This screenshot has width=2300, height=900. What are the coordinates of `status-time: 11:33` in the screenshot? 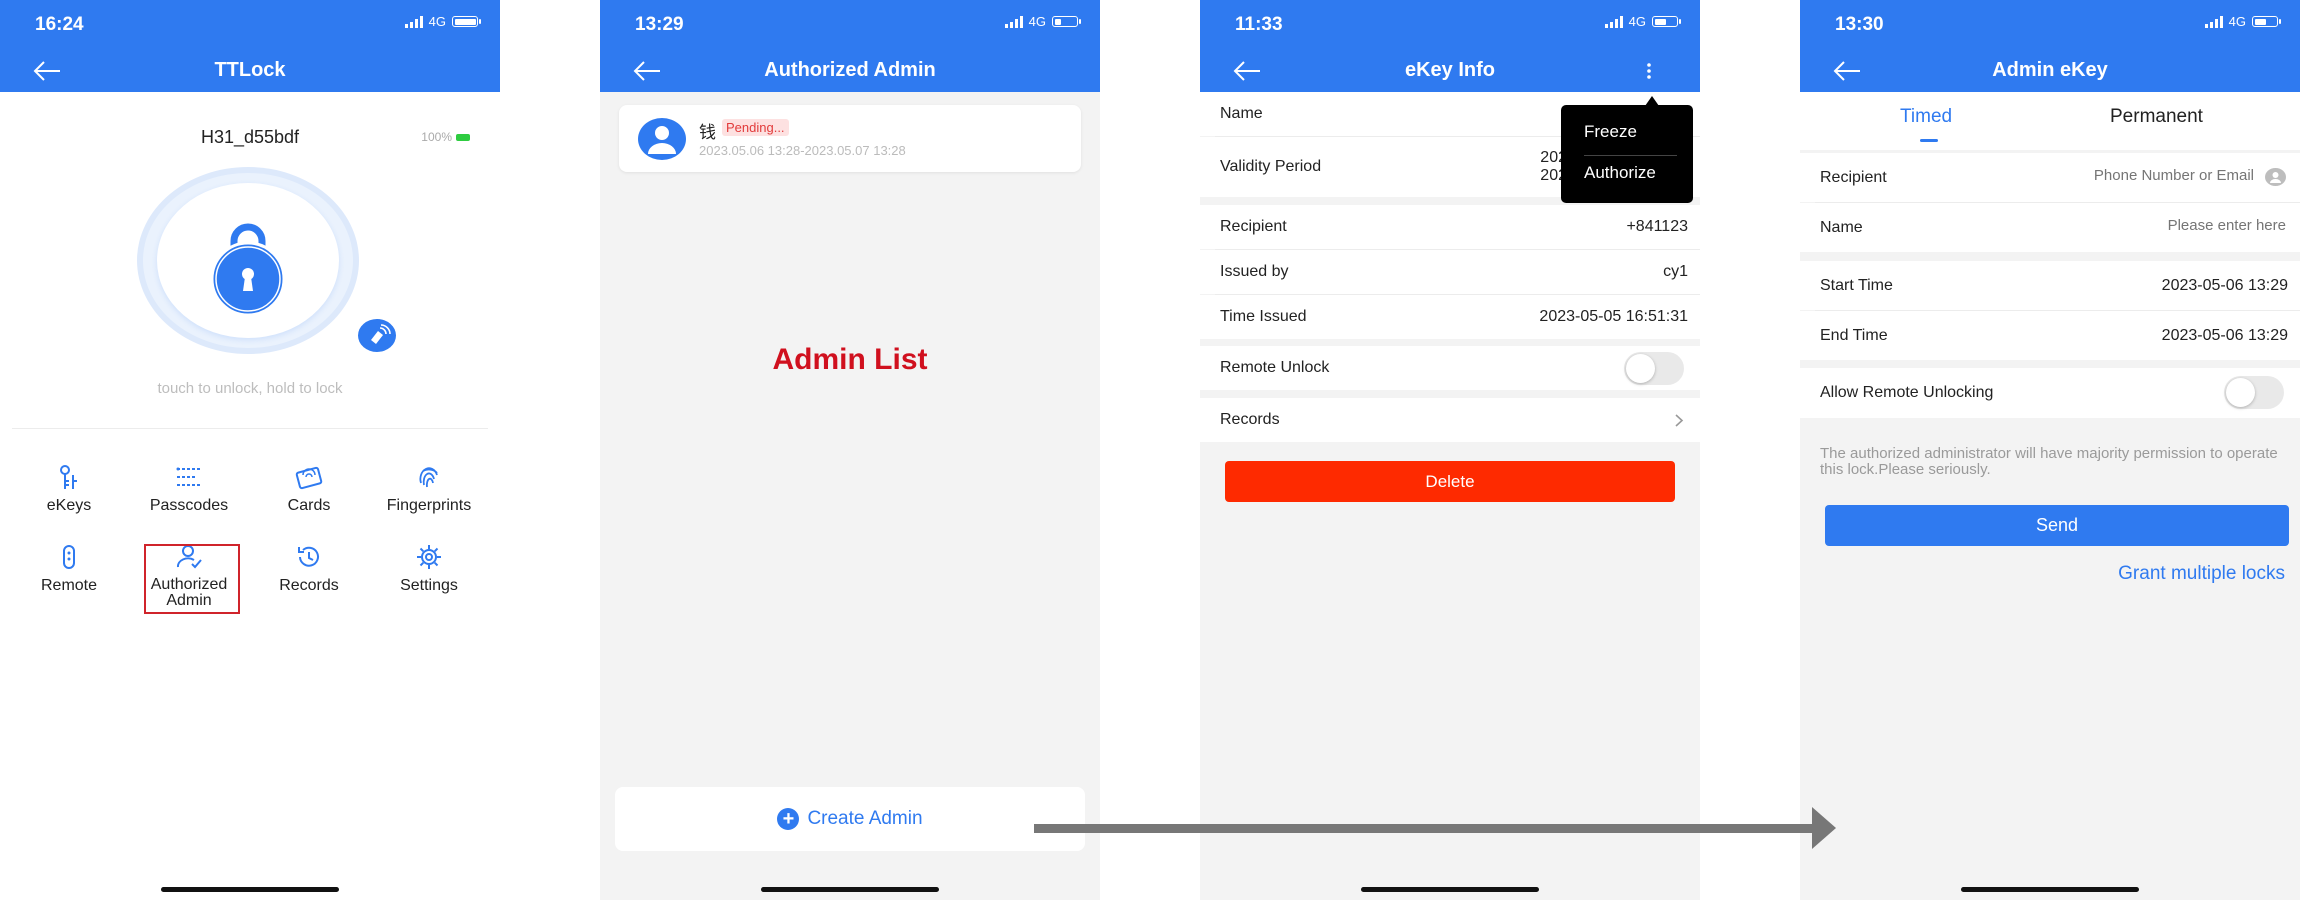 It's located at (1259, 24).